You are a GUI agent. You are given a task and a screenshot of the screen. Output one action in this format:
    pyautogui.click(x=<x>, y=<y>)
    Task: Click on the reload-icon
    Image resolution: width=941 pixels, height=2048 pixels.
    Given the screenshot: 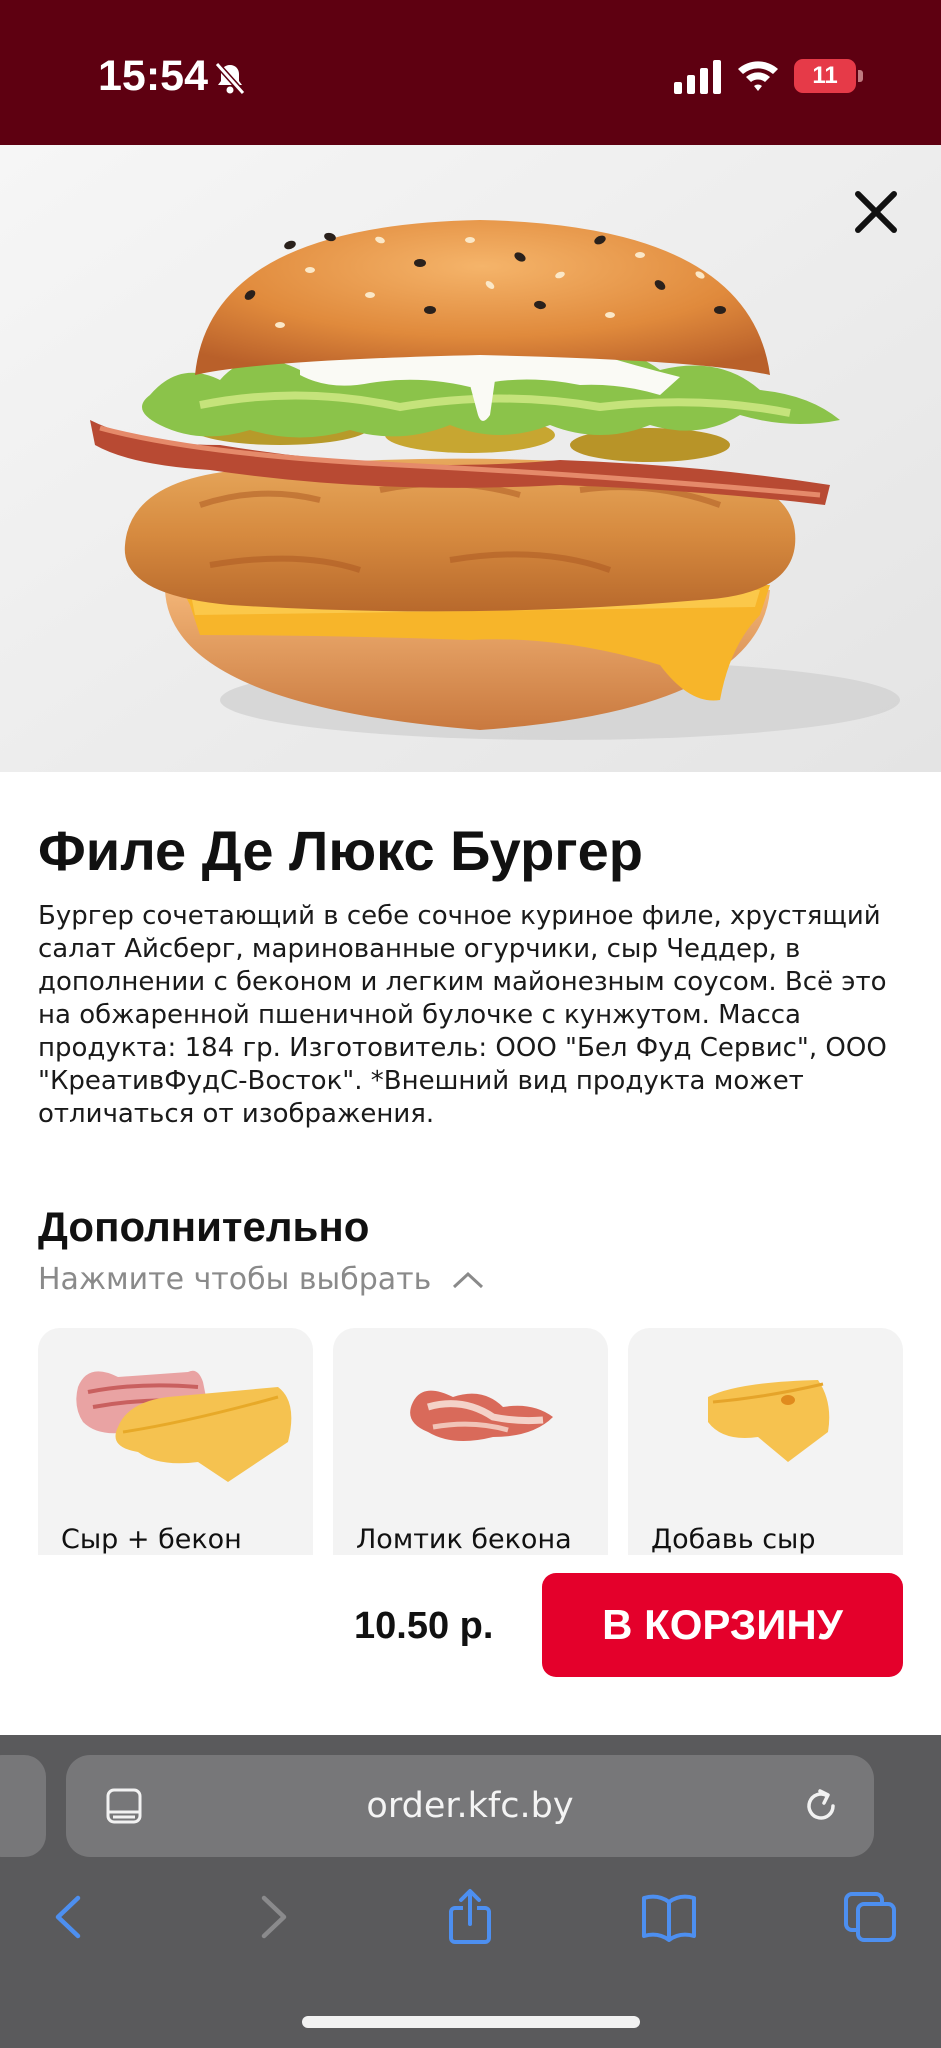 What is the action you would take?
    pyautogui.click(x=821, y=1806)
    